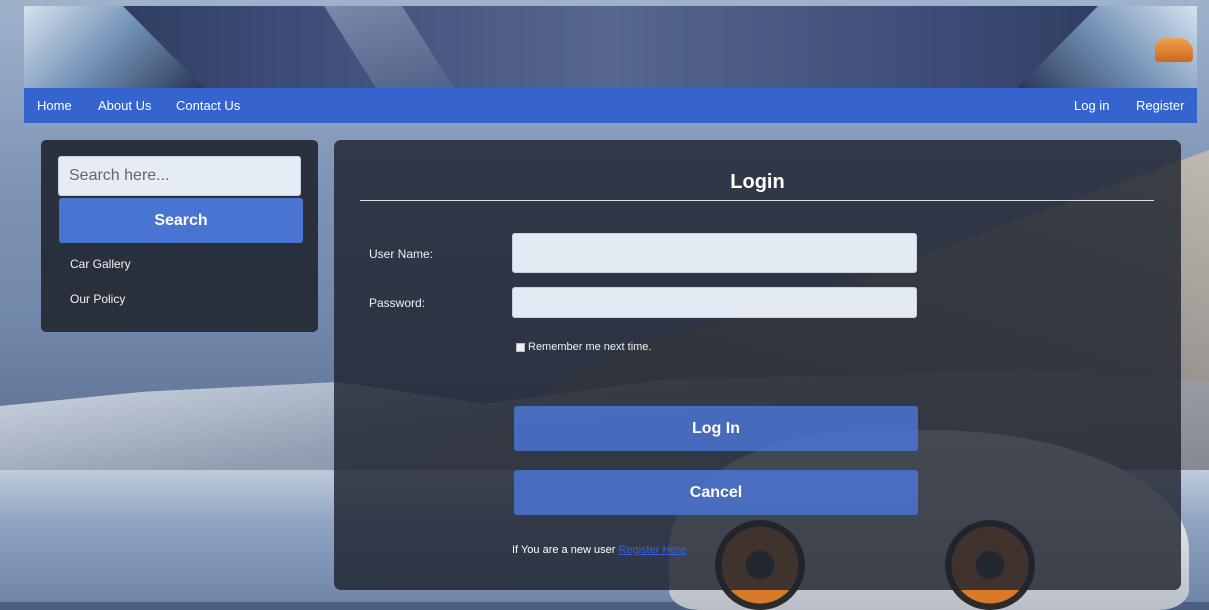 The width and height of the screenshot is (1209, 610). Describe the element at coordinates (757, 182) in the screenshot. I see `login-title: Login` at that location.